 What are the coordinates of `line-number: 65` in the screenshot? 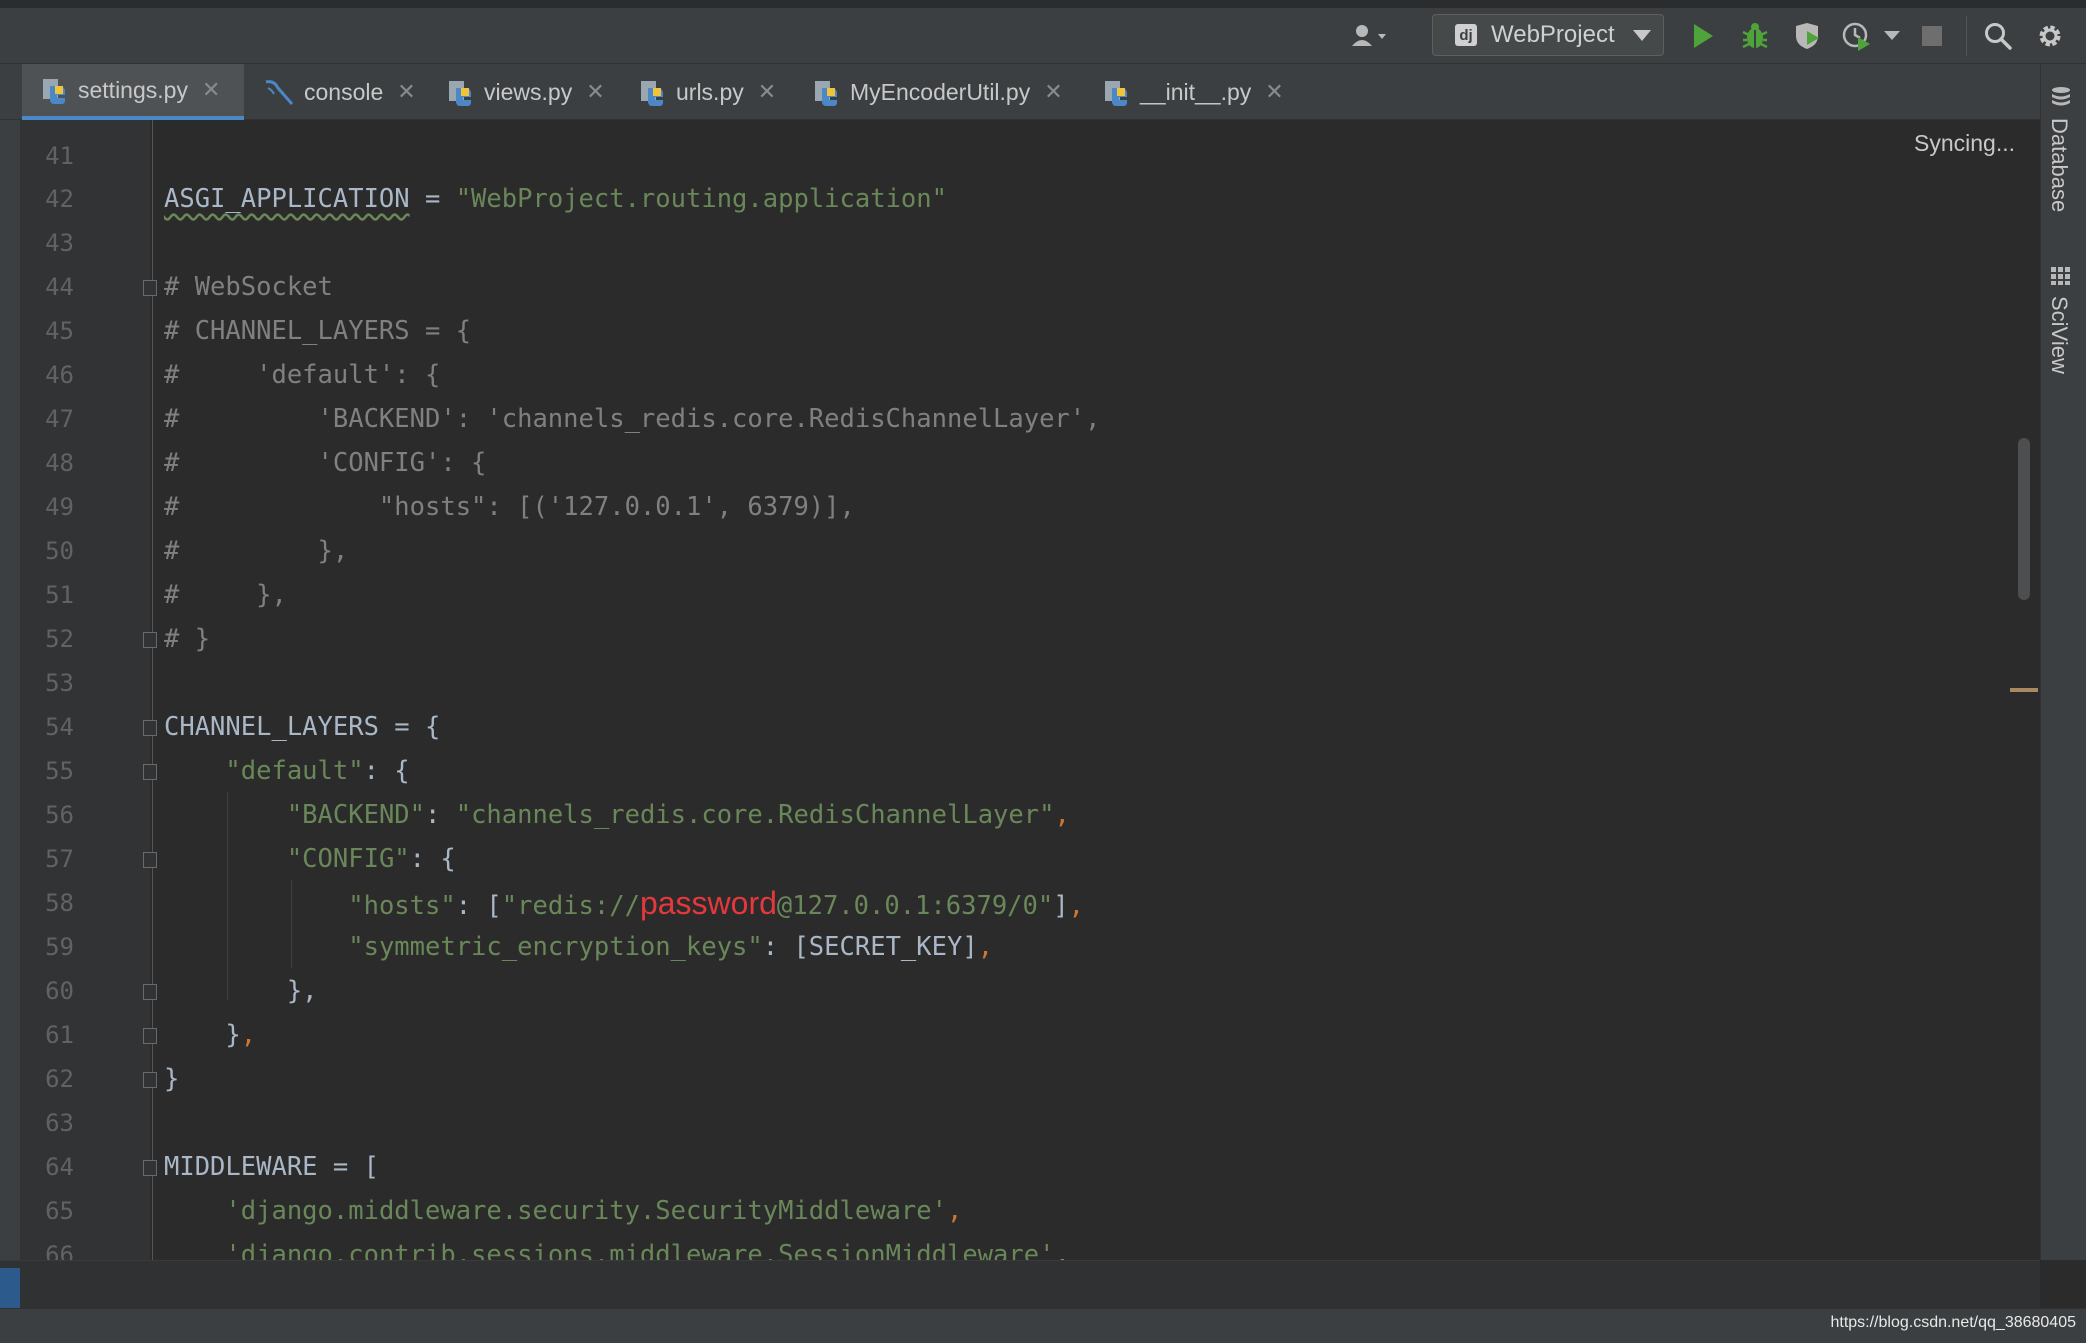 It's located at (59, 1211).